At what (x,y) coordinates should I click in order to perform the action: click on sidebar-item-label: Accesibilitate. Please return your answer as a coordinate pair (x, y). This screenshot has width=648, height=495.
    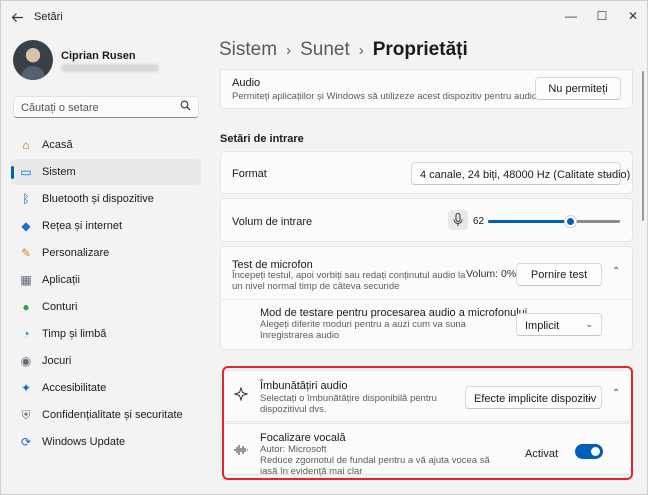
    Looking at the image, I should click on (74, 388).